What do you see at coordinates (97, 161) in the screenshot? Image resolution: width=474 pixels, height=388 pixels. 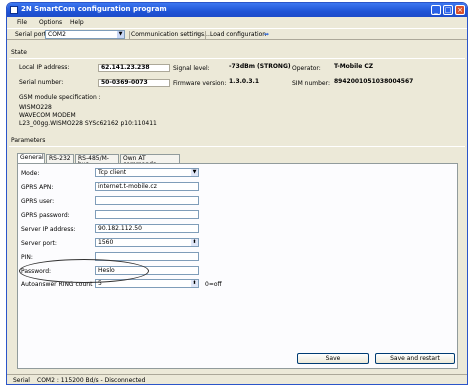 I see `tab-rs485-mbus: RS-485/M-bus` at bounding box center [97, 161].